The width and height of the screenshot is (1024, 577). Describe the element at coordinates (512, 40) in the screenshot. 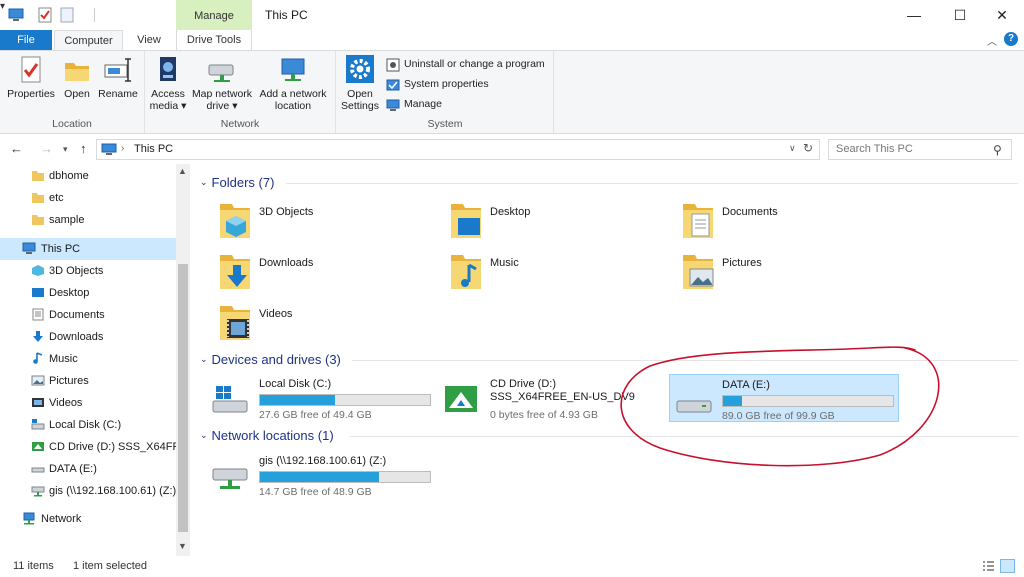

I see `ribbon-tabs: File Computer View Drive Tools` at that location.